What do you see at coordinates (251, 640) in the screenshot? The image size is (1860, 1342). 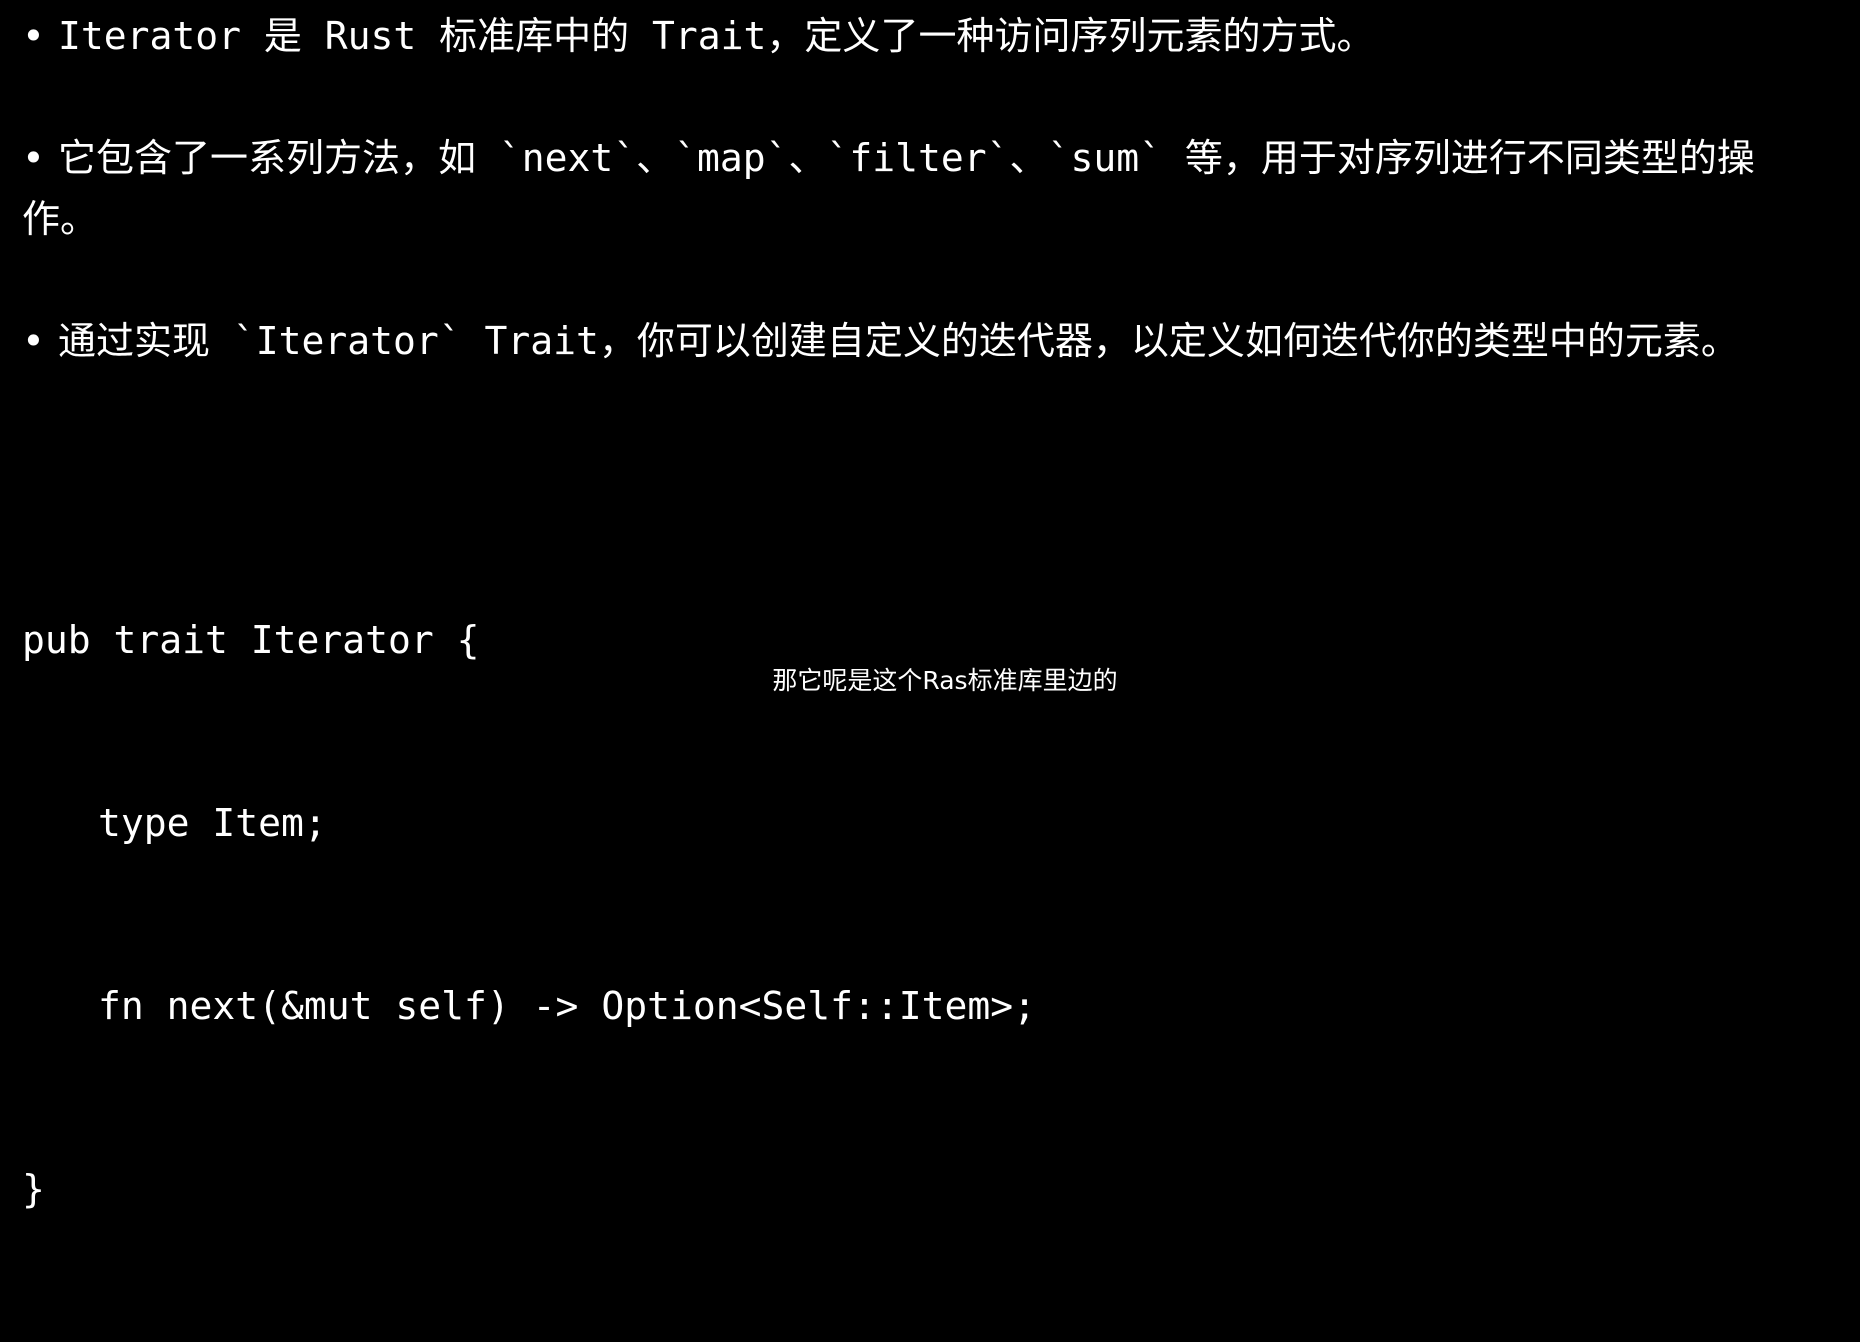 I see `code-line: pub trait Iterator {` at bounding box center [251, 640].